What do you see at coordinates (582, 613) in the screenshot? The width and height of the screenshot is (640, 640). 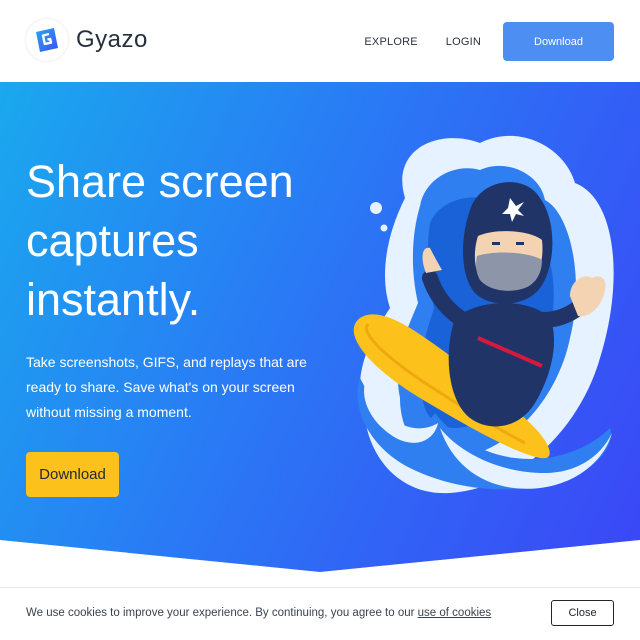 I see `cookie-close-button: Close` at bounding box center [582, 613].